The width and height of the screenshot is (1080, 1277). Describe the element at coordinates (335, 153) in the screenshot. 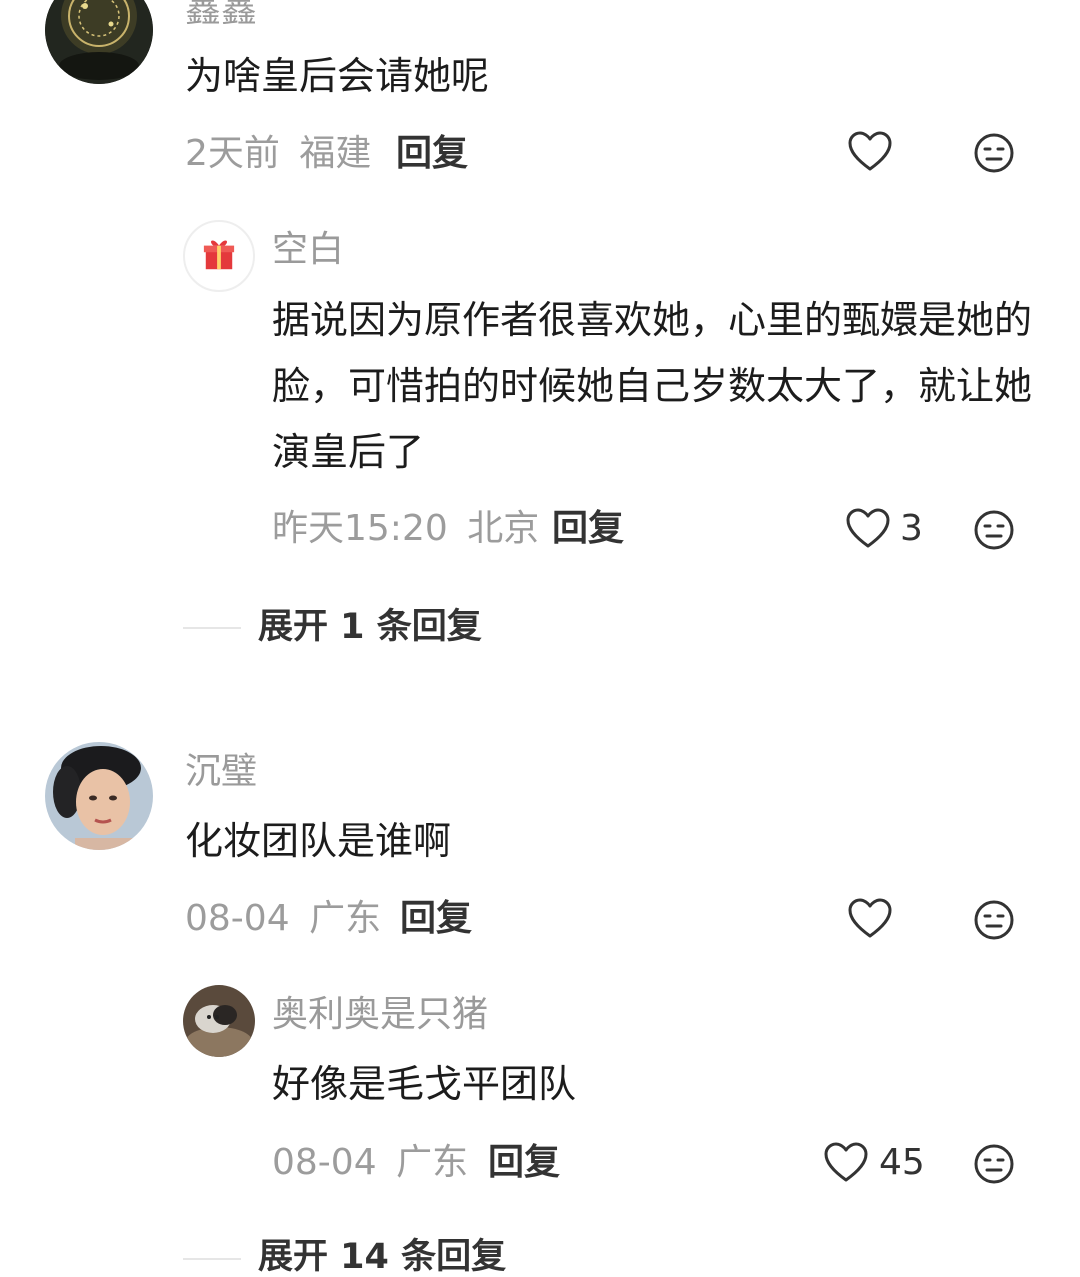

I see `comment-location: 福建` at that location.